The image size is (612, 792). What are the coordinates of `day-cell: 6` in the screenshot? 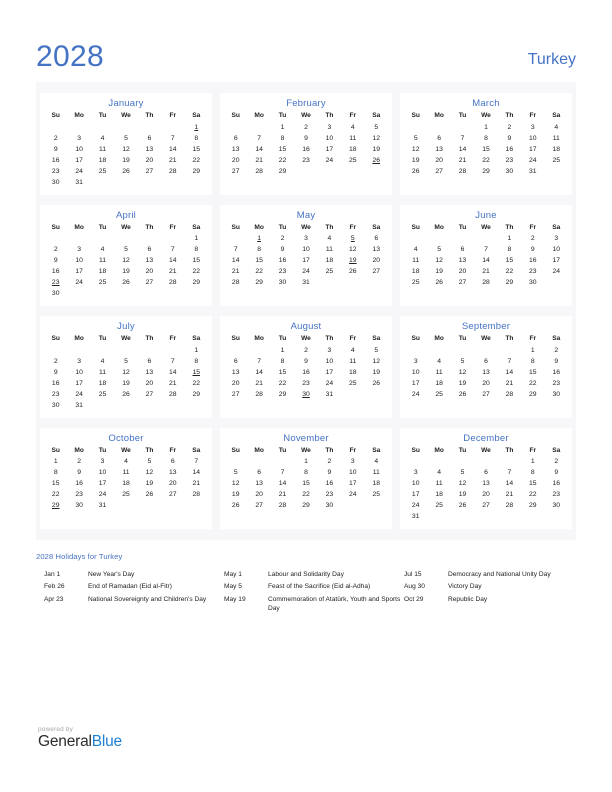 It's located at (486, 361).